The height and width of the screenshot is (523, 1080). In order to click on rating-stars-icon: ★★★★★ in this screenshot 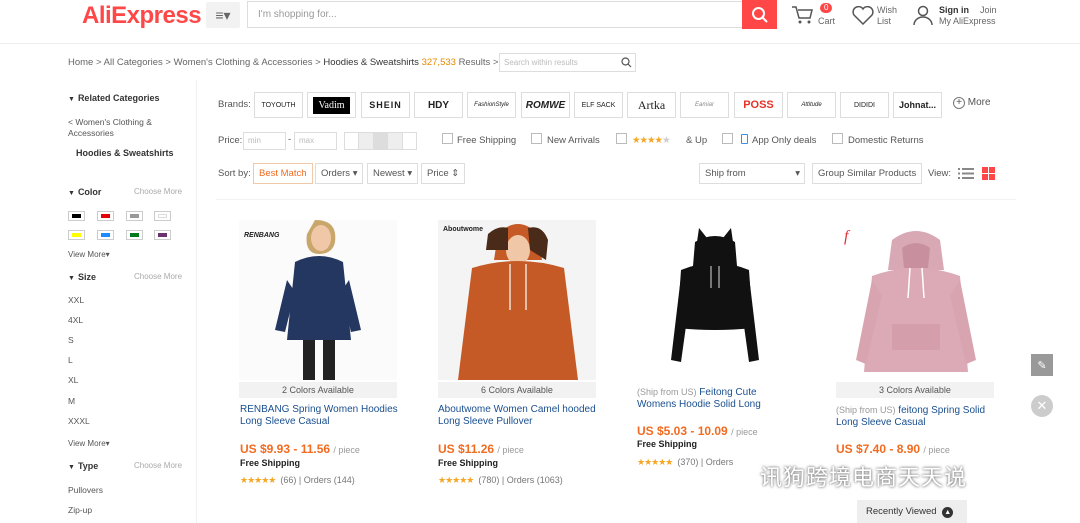, I will do `click(456, 480)`.